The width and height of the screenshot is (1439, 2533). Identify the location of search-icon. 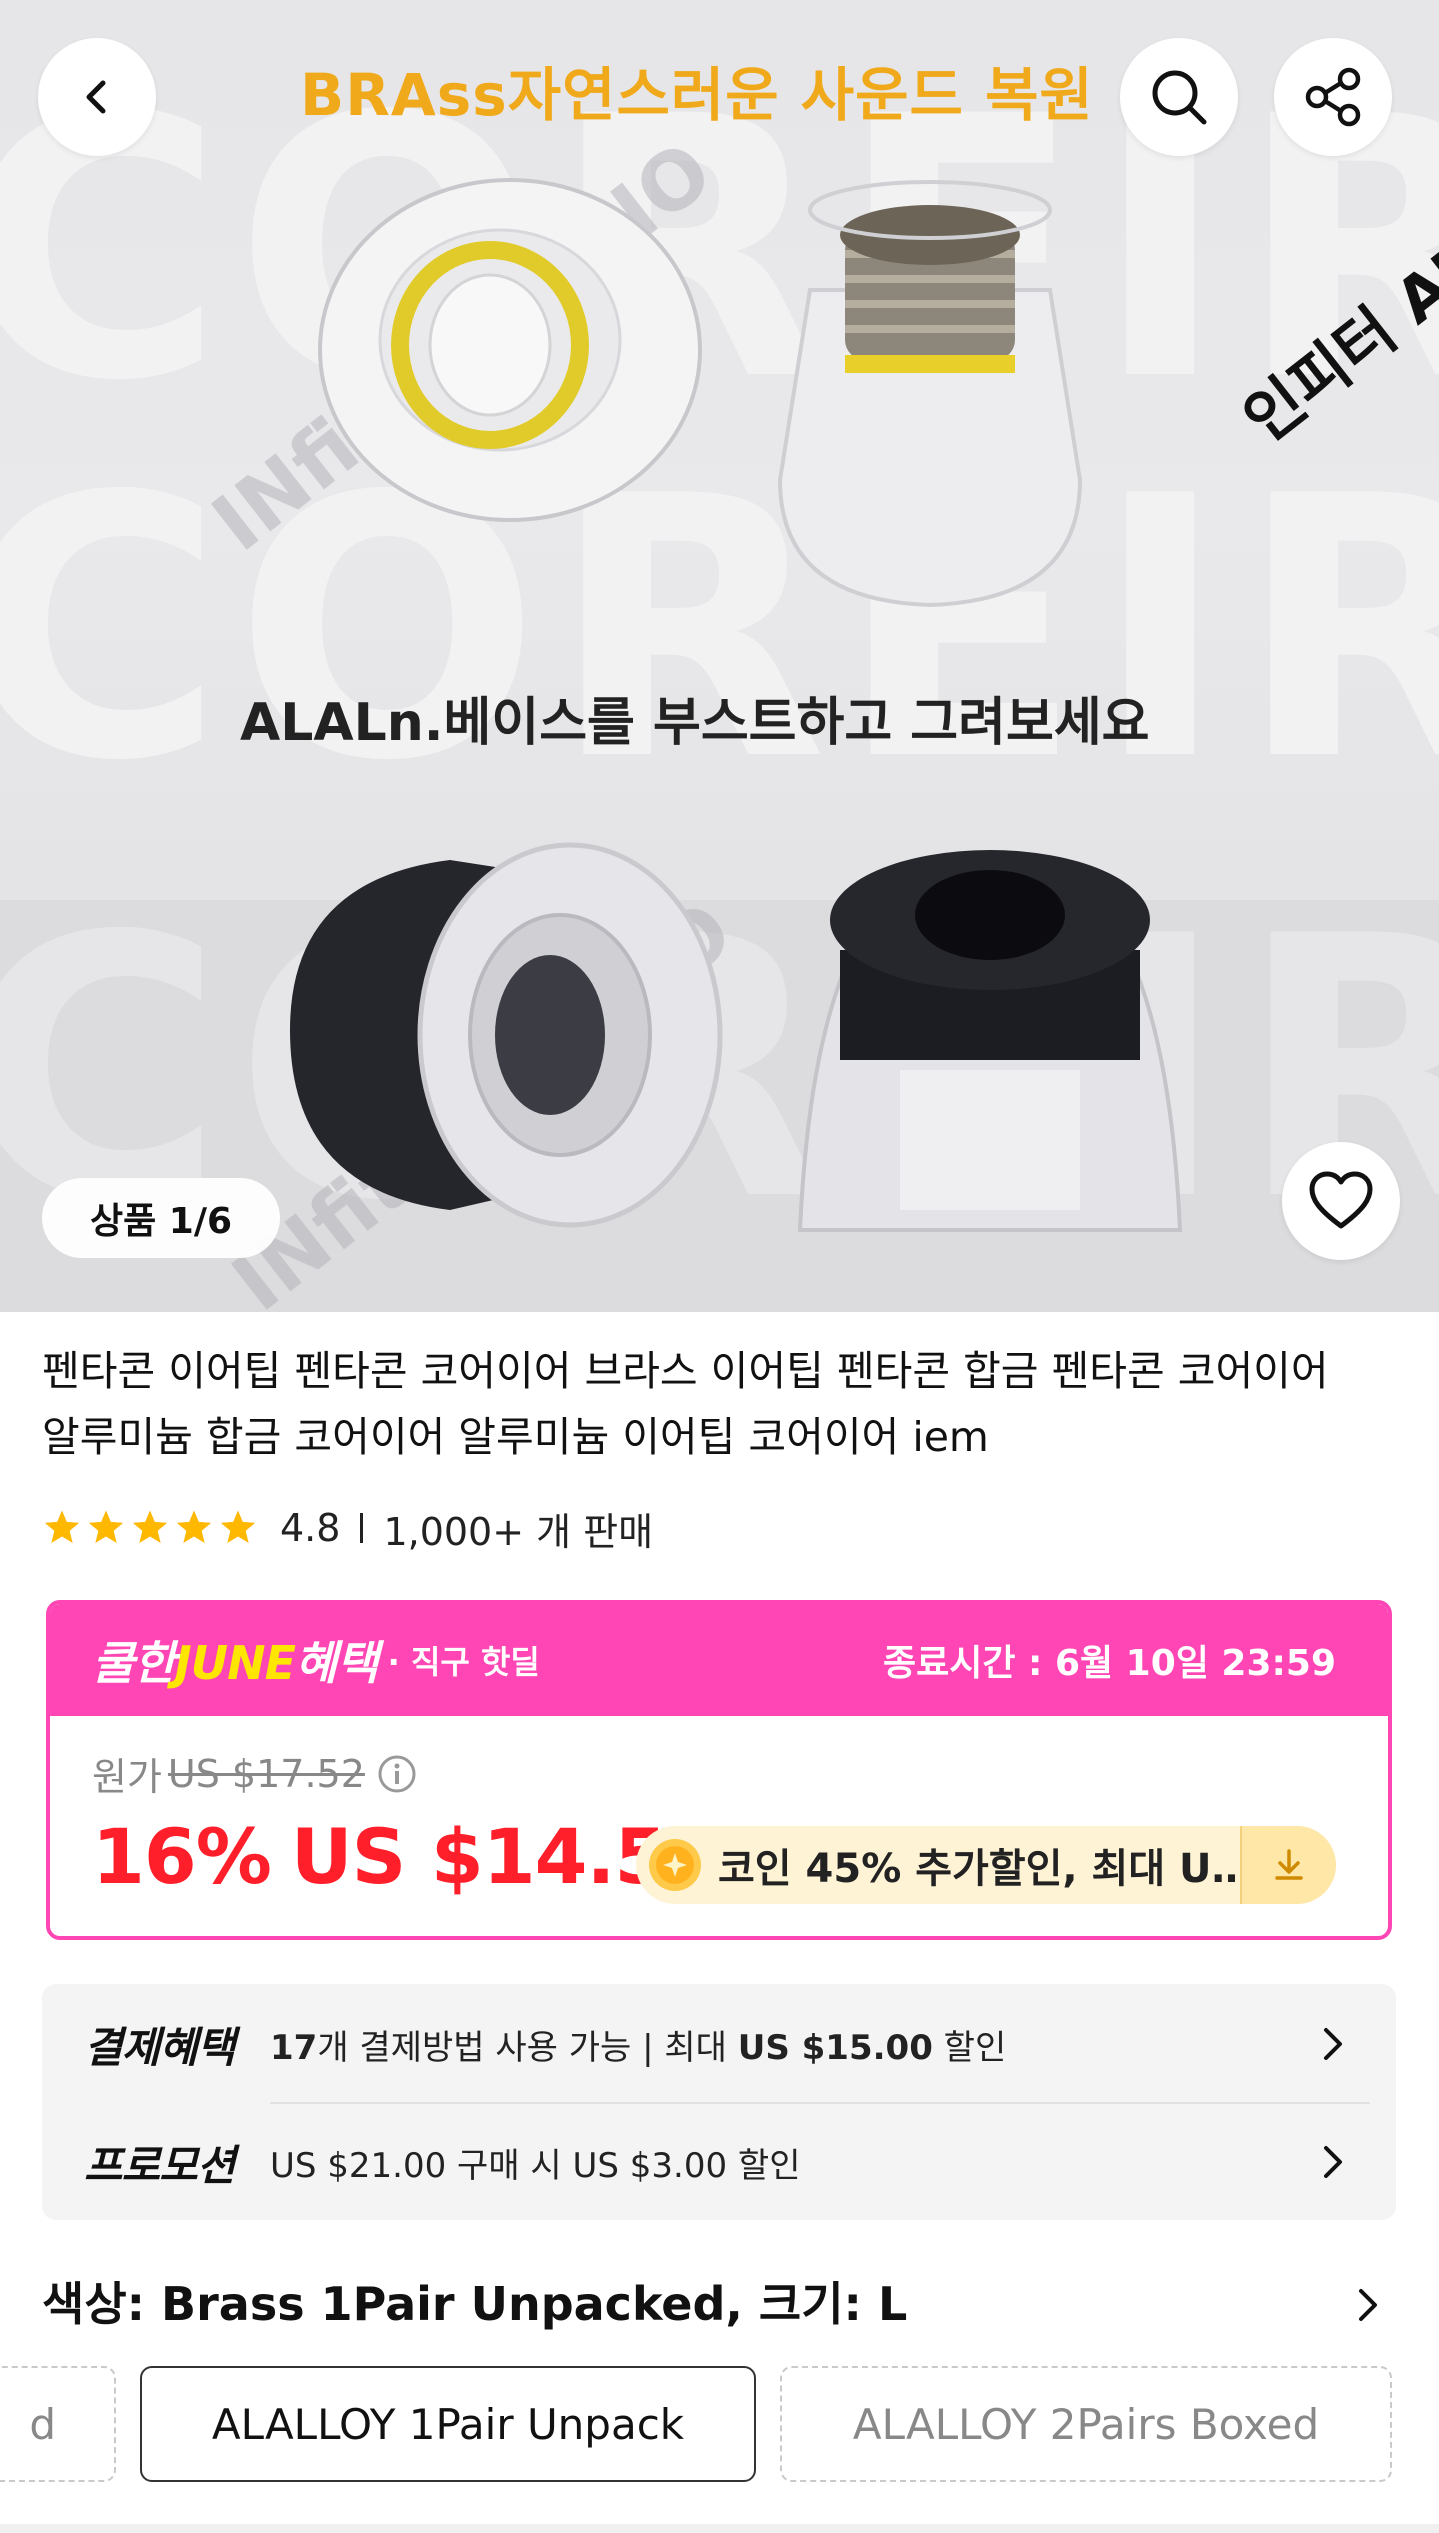
(1179, 97).